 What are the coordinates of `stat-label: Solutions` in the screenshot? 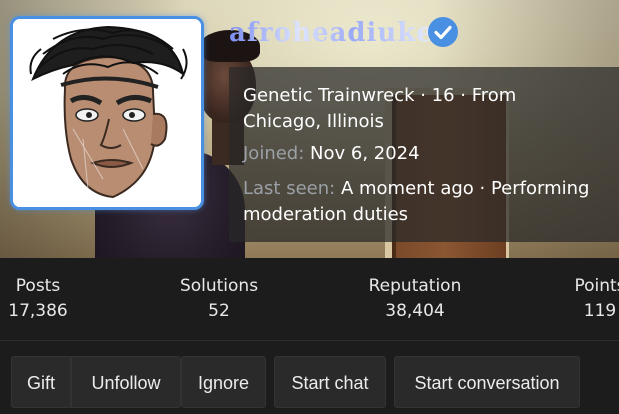 It's located at (219, 286).